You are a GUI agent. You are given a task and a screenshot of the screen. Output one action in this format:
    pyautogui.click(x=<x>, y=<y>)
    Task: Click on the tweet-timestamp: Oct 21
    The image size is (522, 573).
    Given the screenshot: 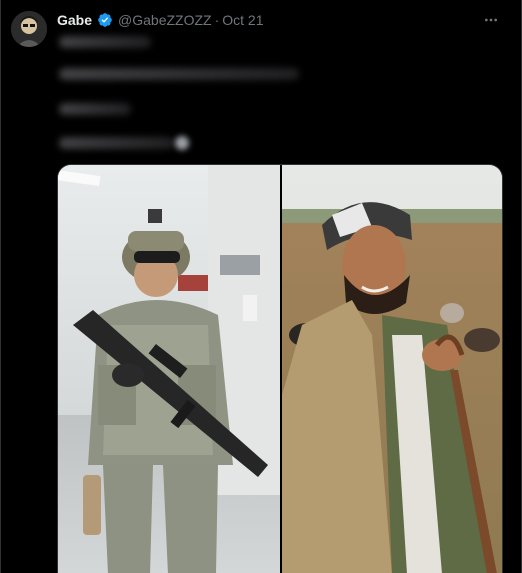 What is the action you would take?
    pyautogui.click(x=242, y=20)
    